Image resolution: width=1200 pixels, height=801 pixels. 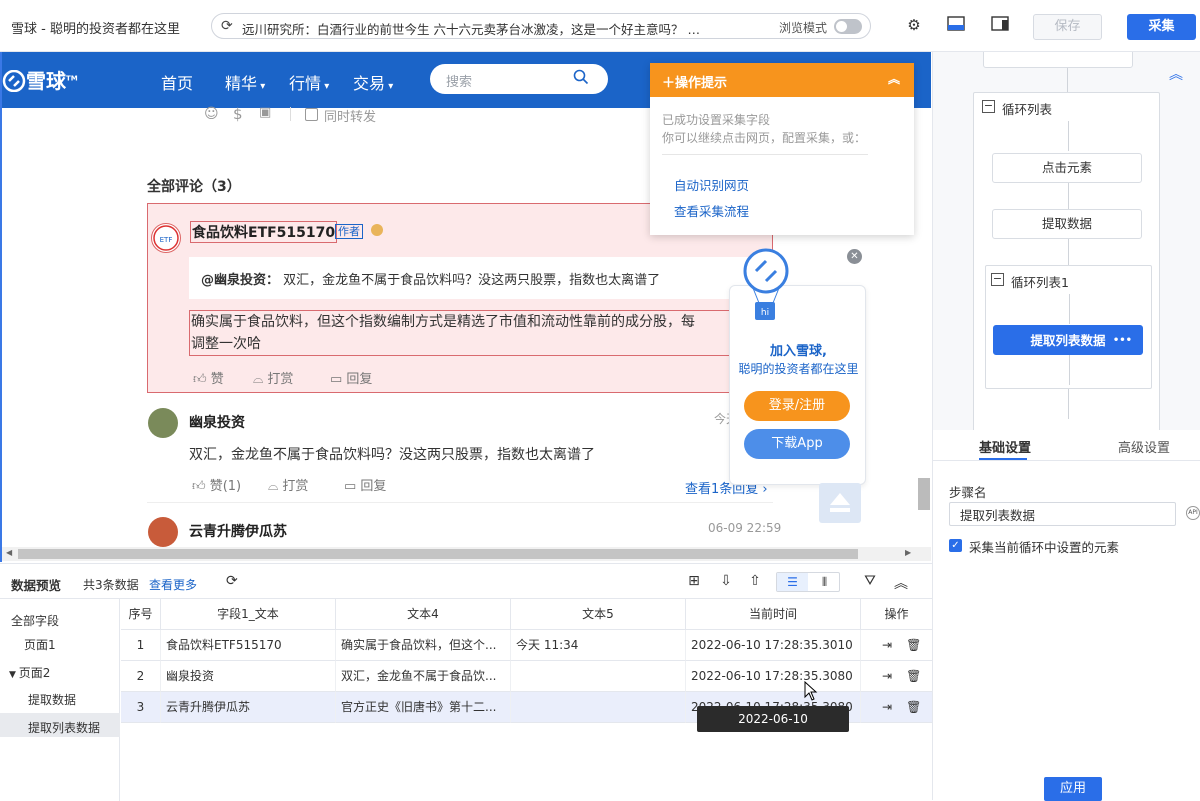 What do you see at coordinates (166, 238) in the screenshot?
I see `avatar: ETF` at bounding box center [166, 238].